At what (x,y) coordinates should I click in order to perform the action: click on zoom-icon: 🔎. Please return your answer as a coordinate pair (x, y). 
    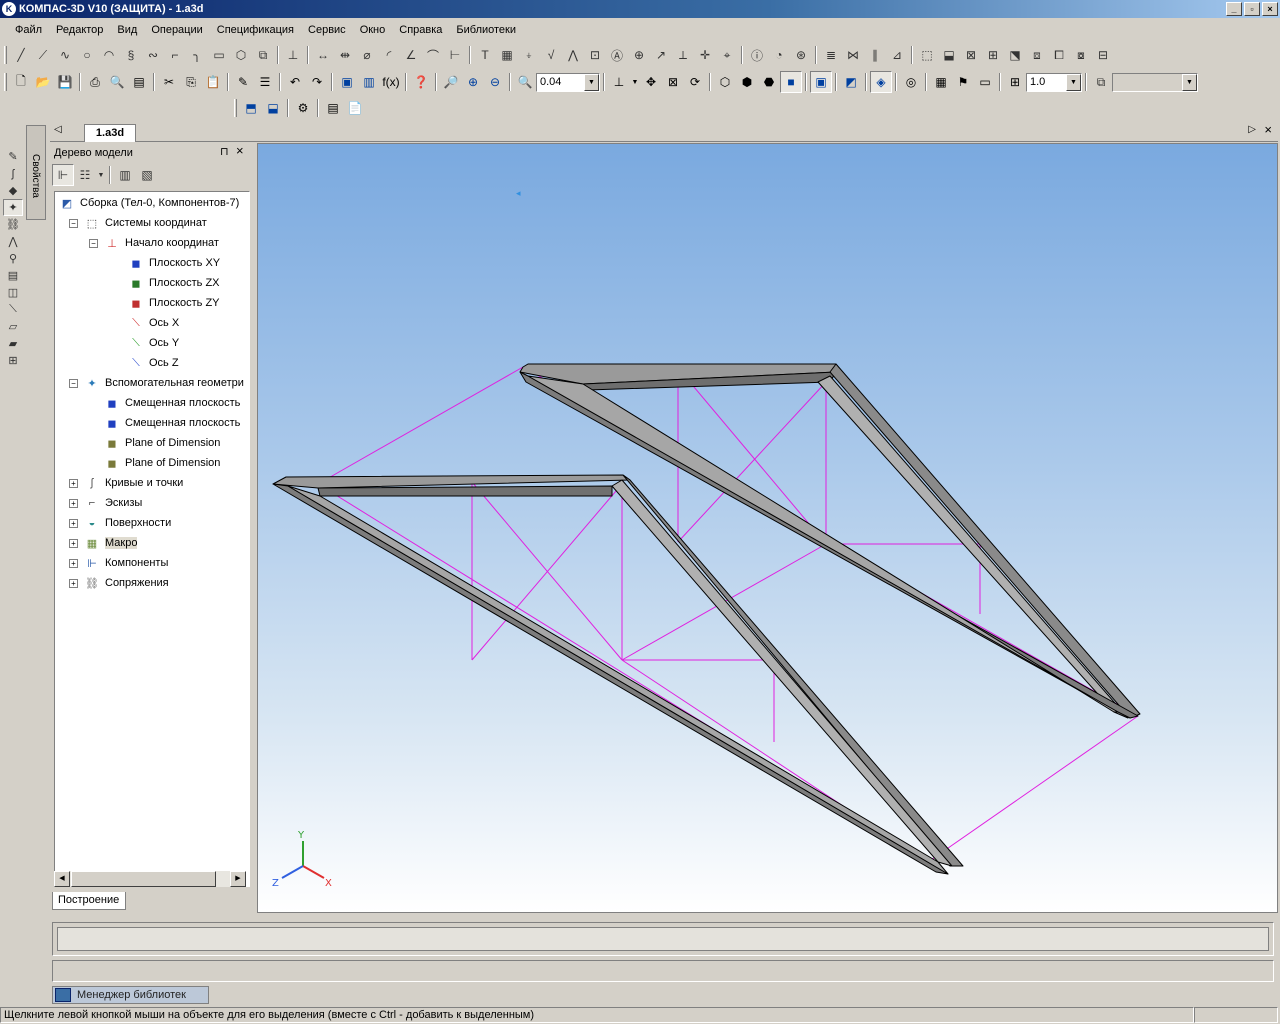
    Looking at the image, I should click on (451, 82).